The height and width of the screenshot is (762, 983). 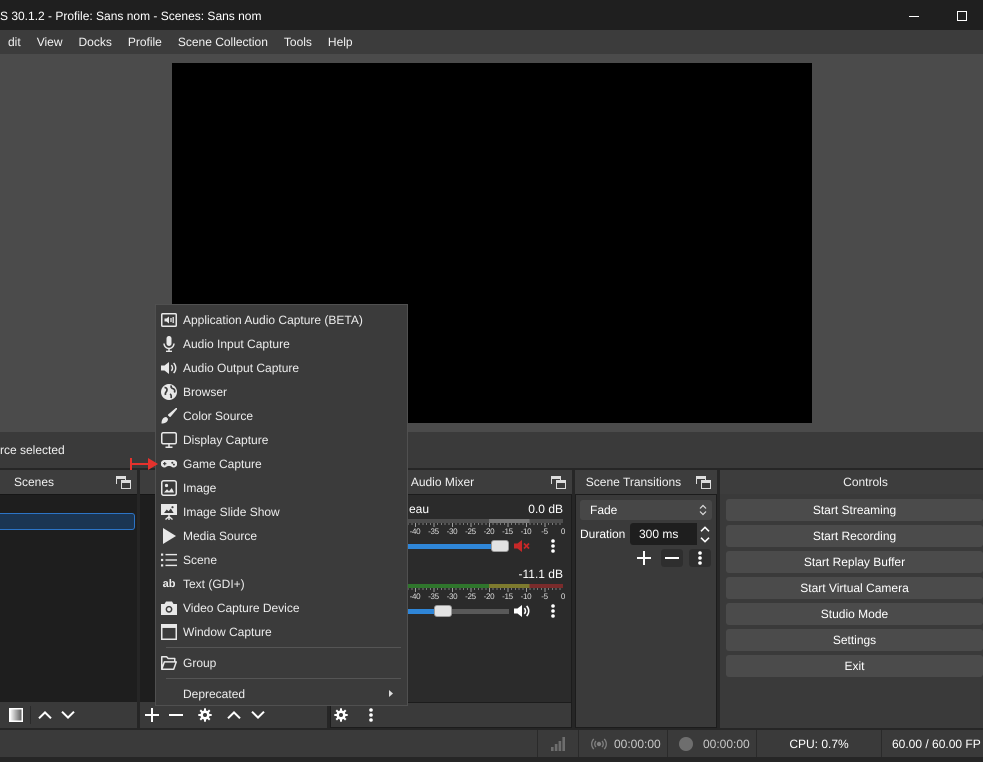 What do you see at coordinates (545, 509) in the screenshot?
I see `volume-reading: 0.0 dB` at bounding box center [545, 509].